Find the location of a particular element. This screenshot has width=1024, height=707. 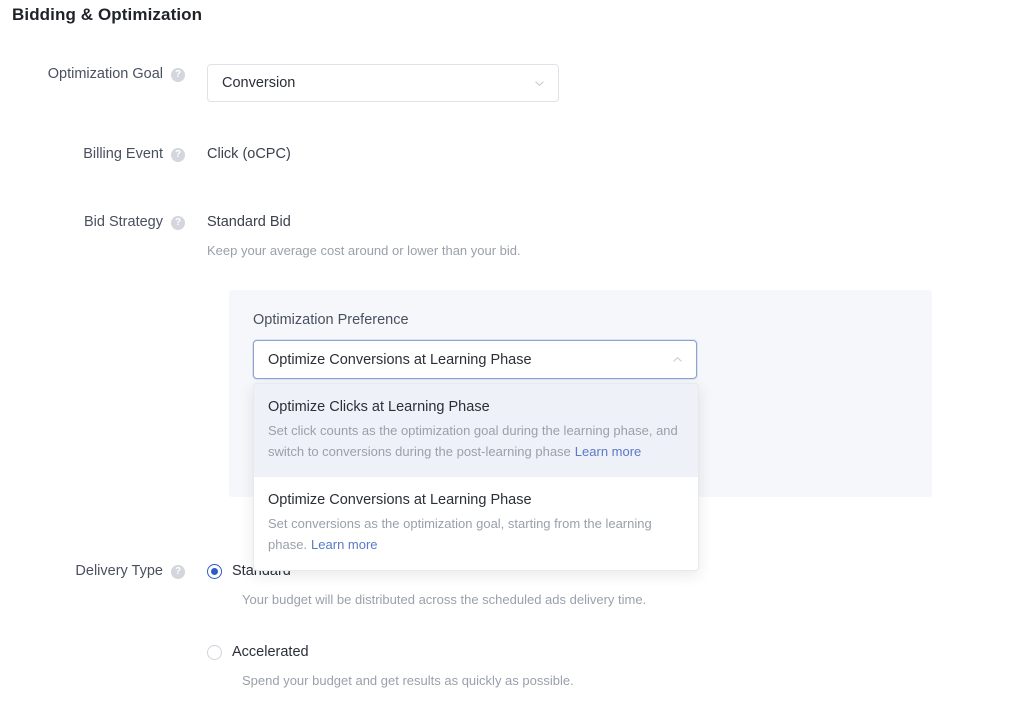

optimization-goal-row: Optimization Goal? Conversion is located at coordinates (279, 83).